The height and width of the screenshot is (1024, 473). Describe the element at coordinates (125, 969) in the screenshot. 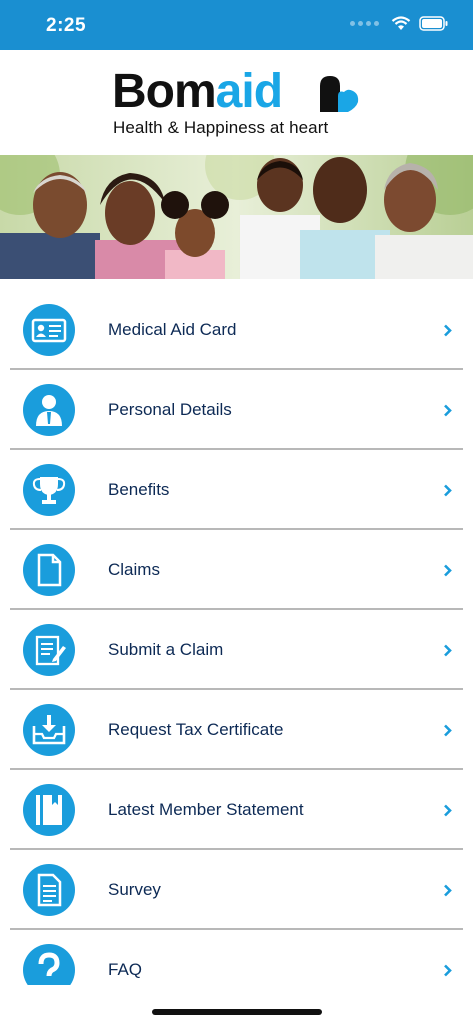

I see `menu-label-faq: FAQ` at that location.